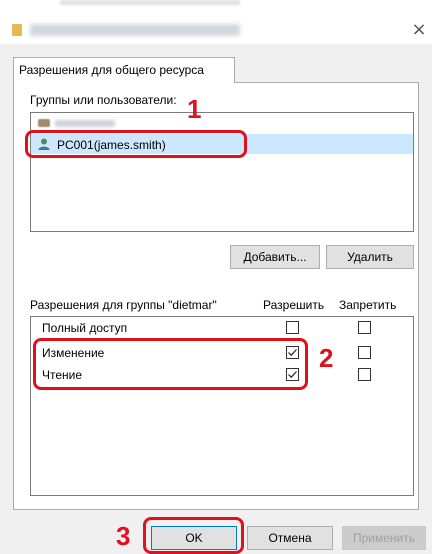 The height and width of the screenshot is (554, 432). Describe the element at coordinates (135, 30) in the screenshot. I see `window-title-blurred` at that location.